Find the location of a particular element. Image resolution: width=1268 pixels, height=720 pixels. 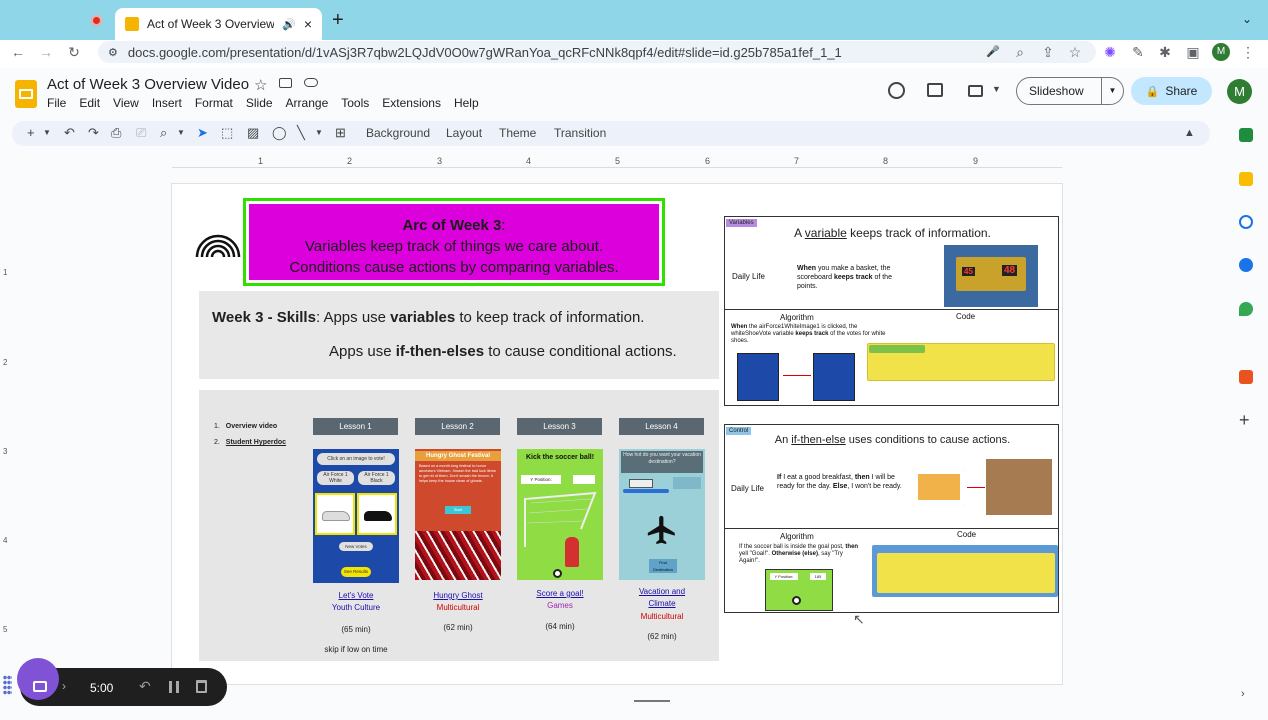

close-tab-icon: × is located at coordinates (308, 24).